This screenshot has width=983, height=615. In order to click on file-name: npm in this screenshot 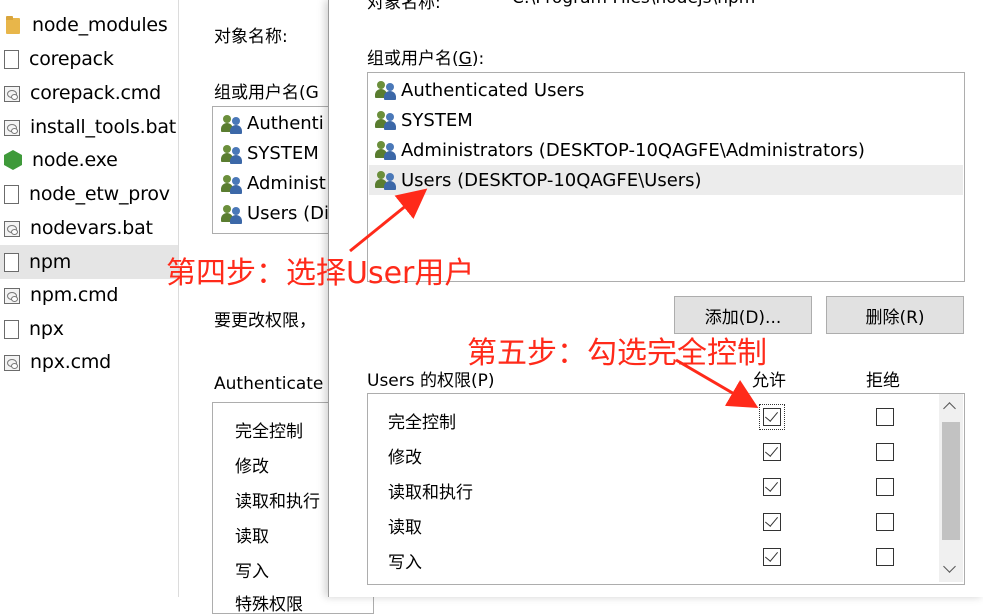, I will do `click(50, 262)`.